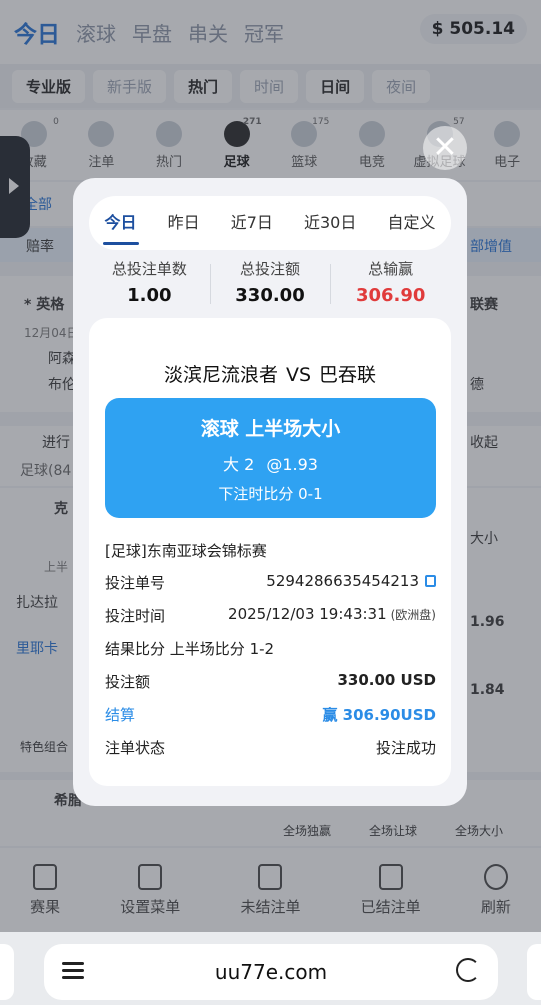 Image resolution: width=541 pixels, height=1005 pixels. What do you see at coordinates (270, 269) in the screenshot?
I see `summary-label: 总投注额` at bounding box center [270, 269].